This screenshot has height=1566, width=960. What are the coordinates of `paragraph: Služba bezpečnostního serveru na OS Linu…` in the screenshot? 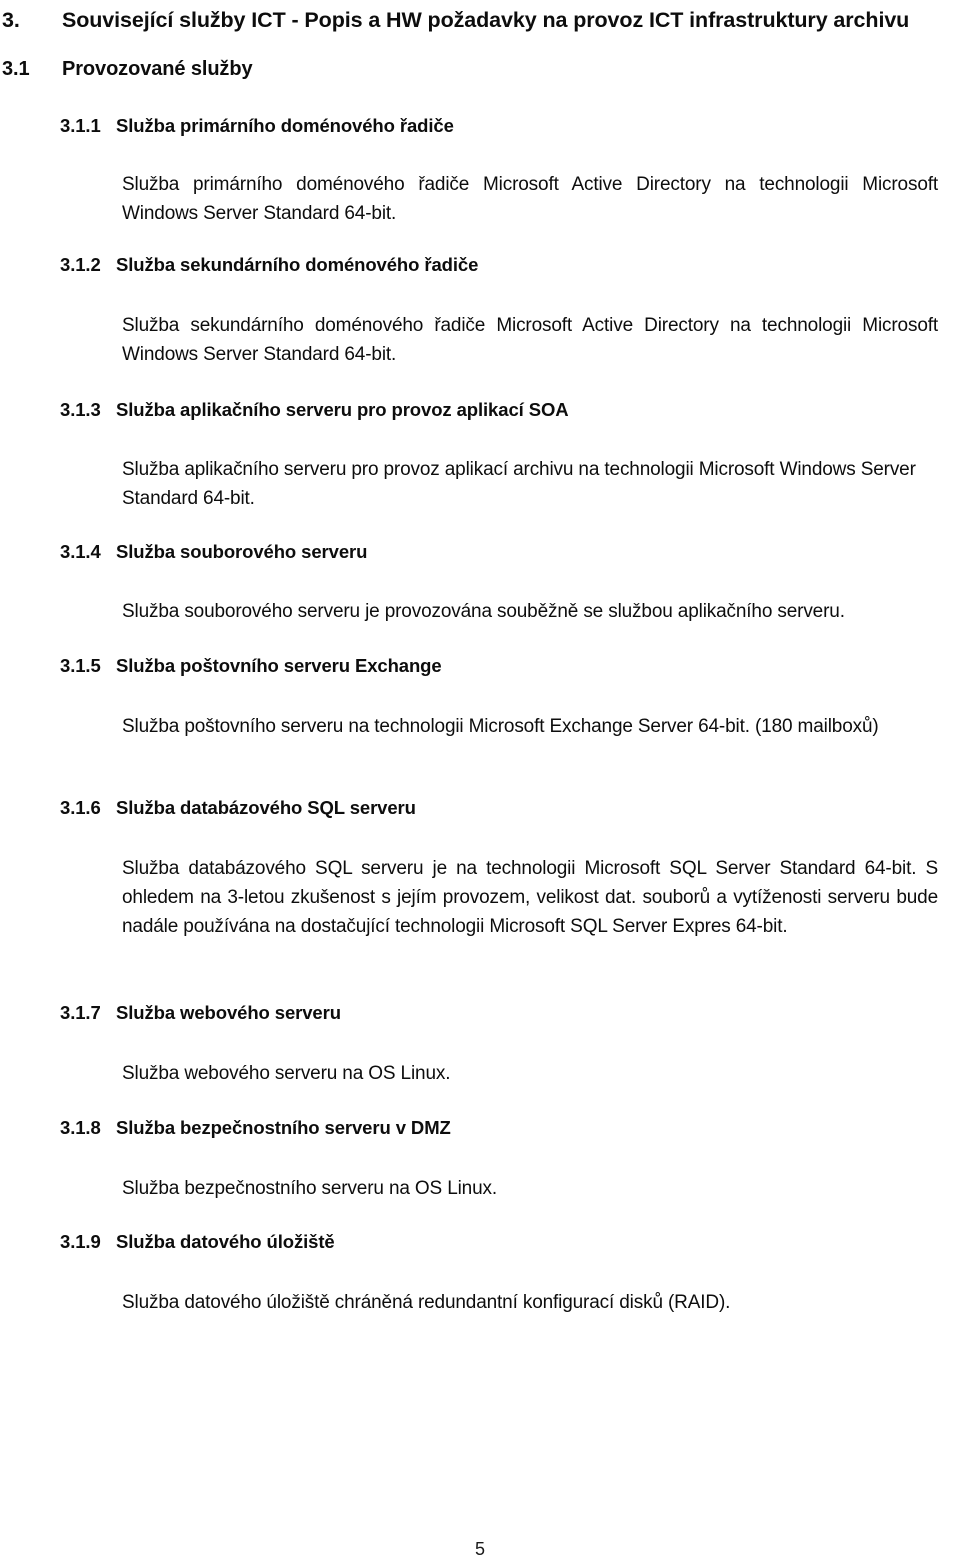 It's located at (309, 1188).